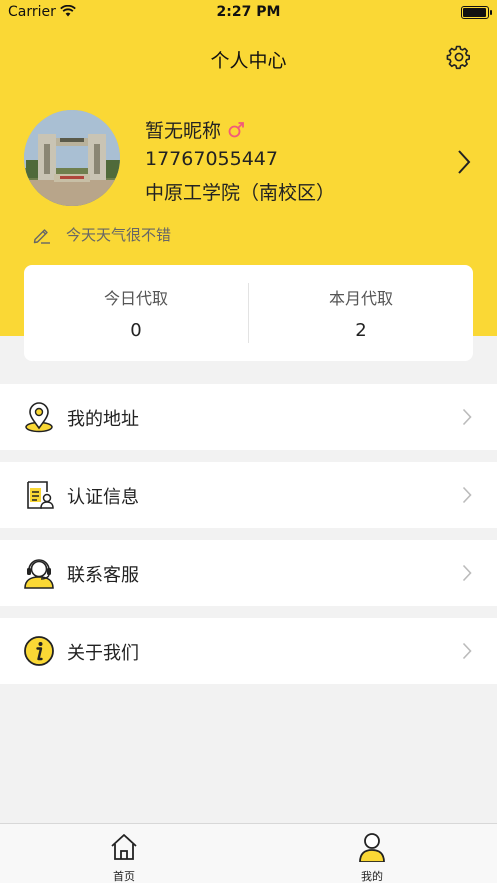 Image resolution: width=497 pixels, height=883 pixels. What do you see at coordinates (39, 574) in the screenshot?
I see `customer-service-icon` at bounding box center [39, 574].